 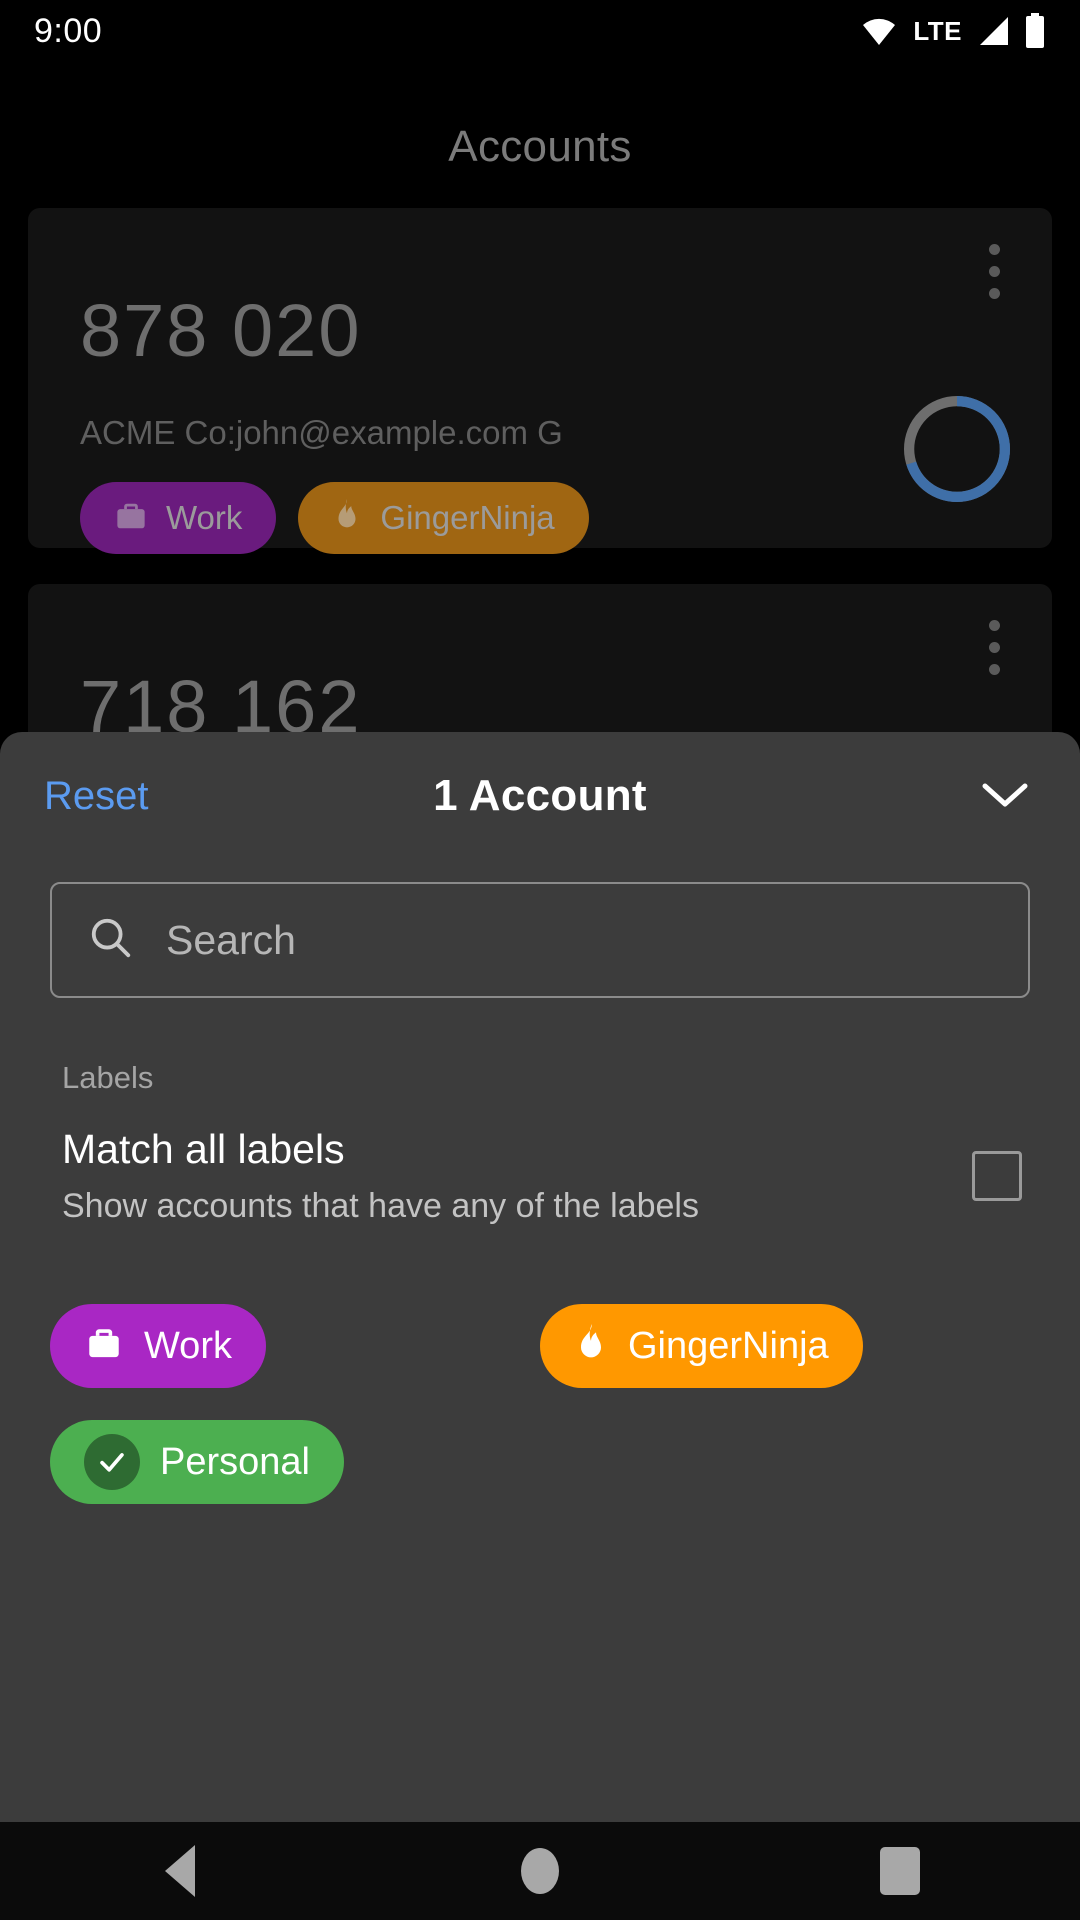 I want to click on android-nav-bar, so click(x=540, y=1871).